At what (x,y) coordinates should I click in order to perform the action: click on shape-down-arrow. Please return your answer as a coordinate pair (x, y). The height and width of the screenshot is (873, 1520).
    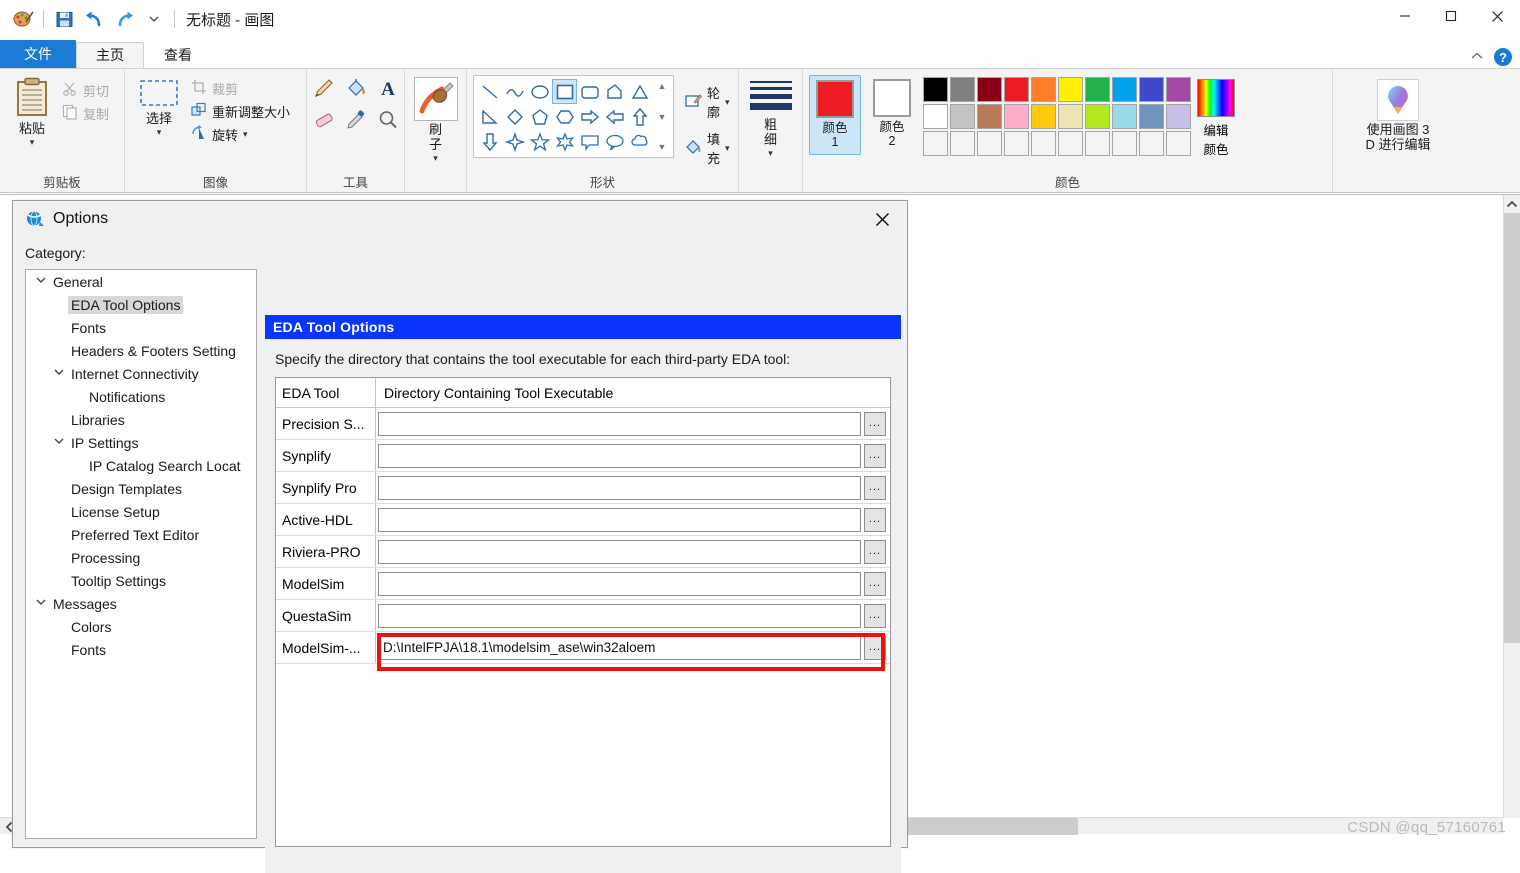
    Looking at the image, I should click on (489, 141).